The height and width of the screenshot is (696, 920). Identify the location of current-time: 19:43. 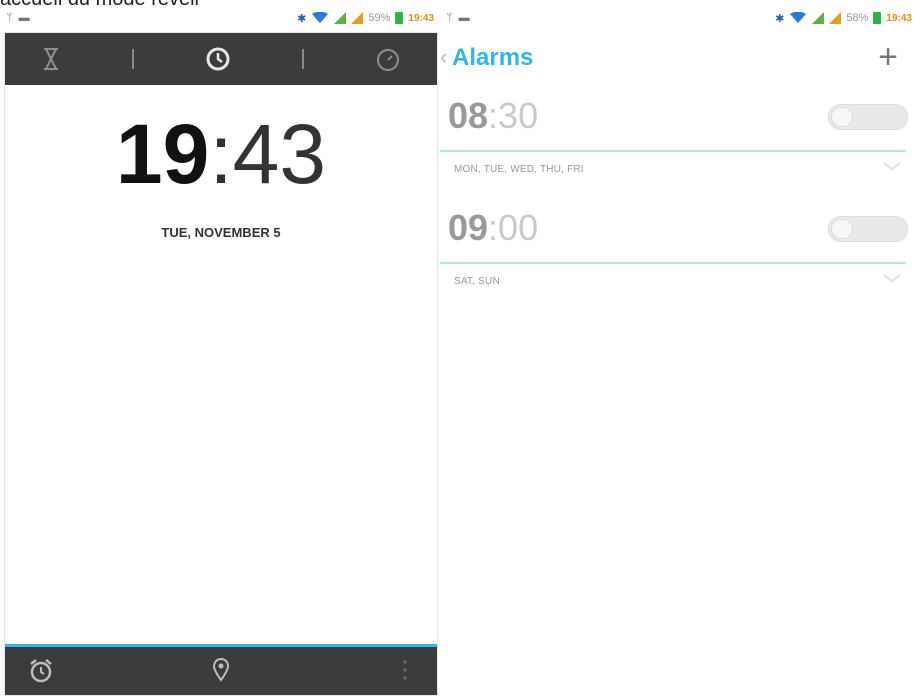
(221, 154).